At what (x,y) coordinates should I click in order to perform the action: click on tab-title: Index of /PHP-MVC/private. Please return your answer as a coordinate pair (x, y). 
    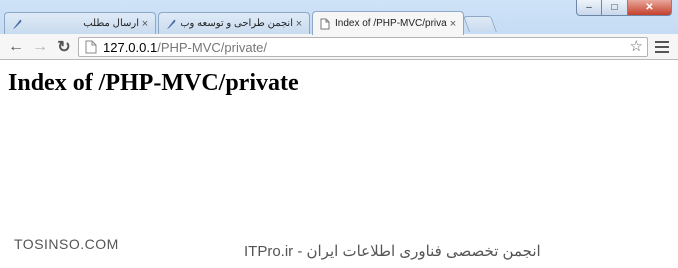
    Looking at the image, I should click on (391, 23).